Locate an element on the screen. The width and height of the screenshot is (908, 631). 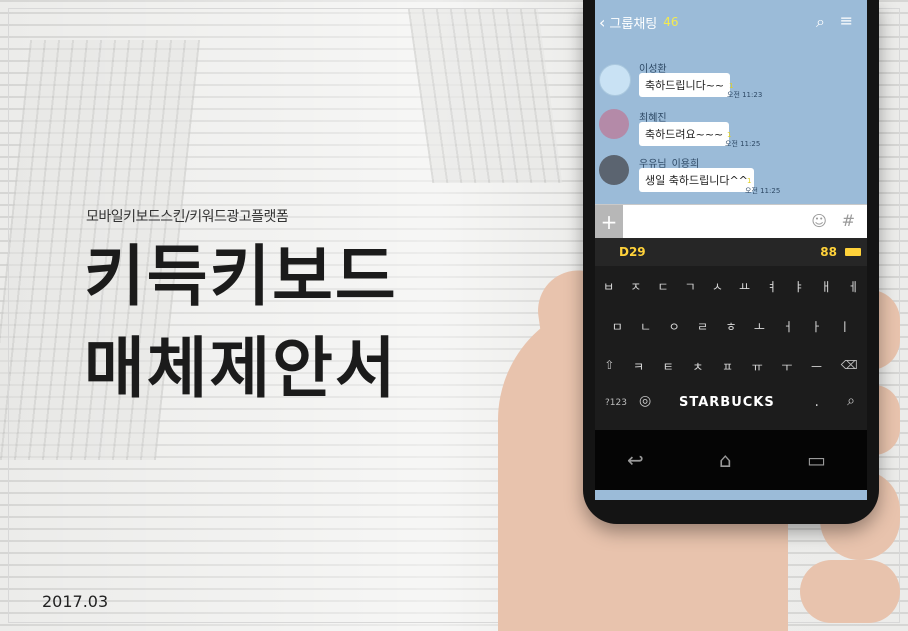
chat-header: ‹ 그룹채팅 46 ⌕ ≡ is located at coordinates (731, 22).